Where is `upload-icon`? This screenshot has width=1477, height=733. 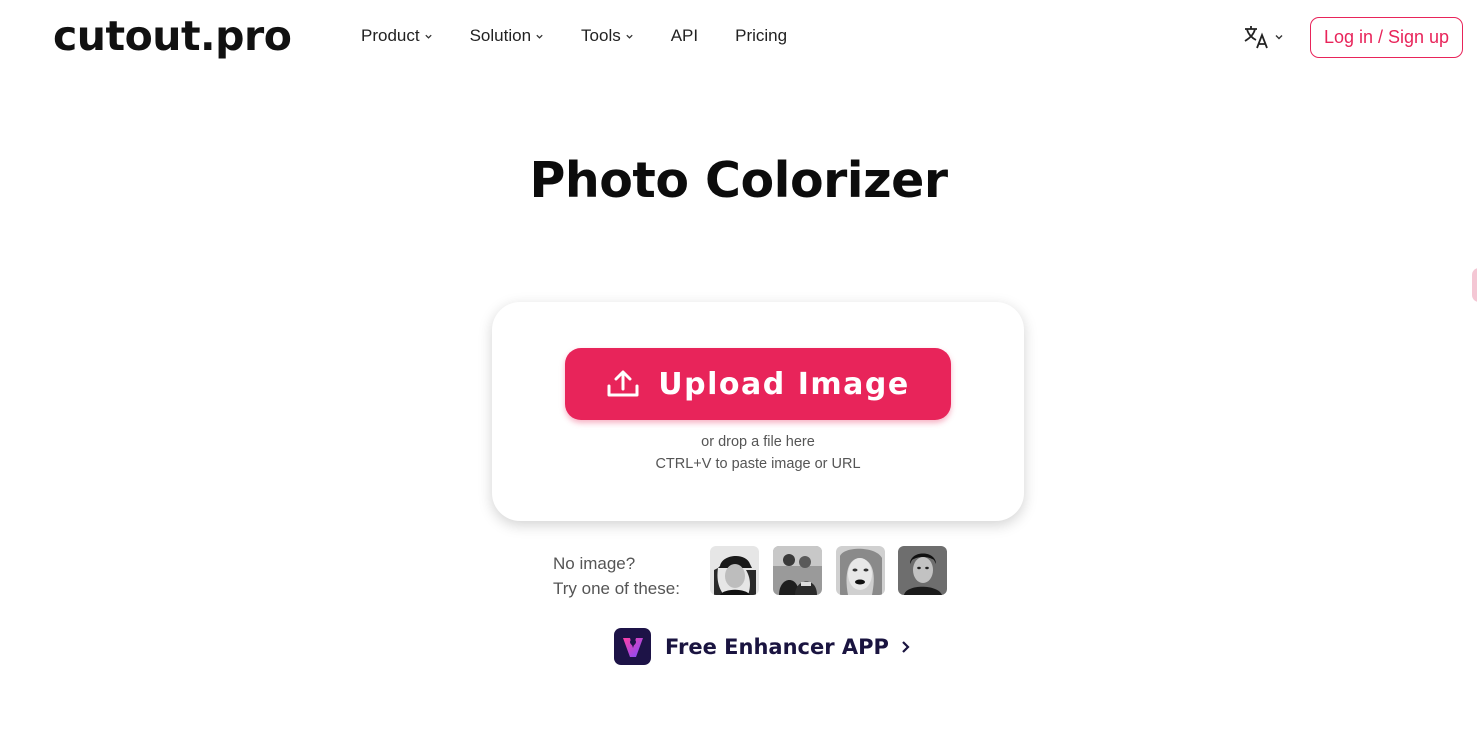 upload-icon is located at coordinates (623, 383).